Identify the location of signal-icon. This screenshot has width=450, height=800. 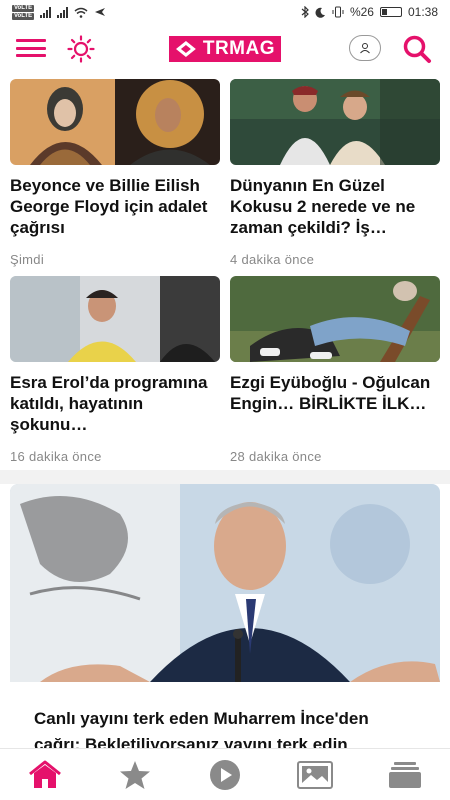
(46, 12).